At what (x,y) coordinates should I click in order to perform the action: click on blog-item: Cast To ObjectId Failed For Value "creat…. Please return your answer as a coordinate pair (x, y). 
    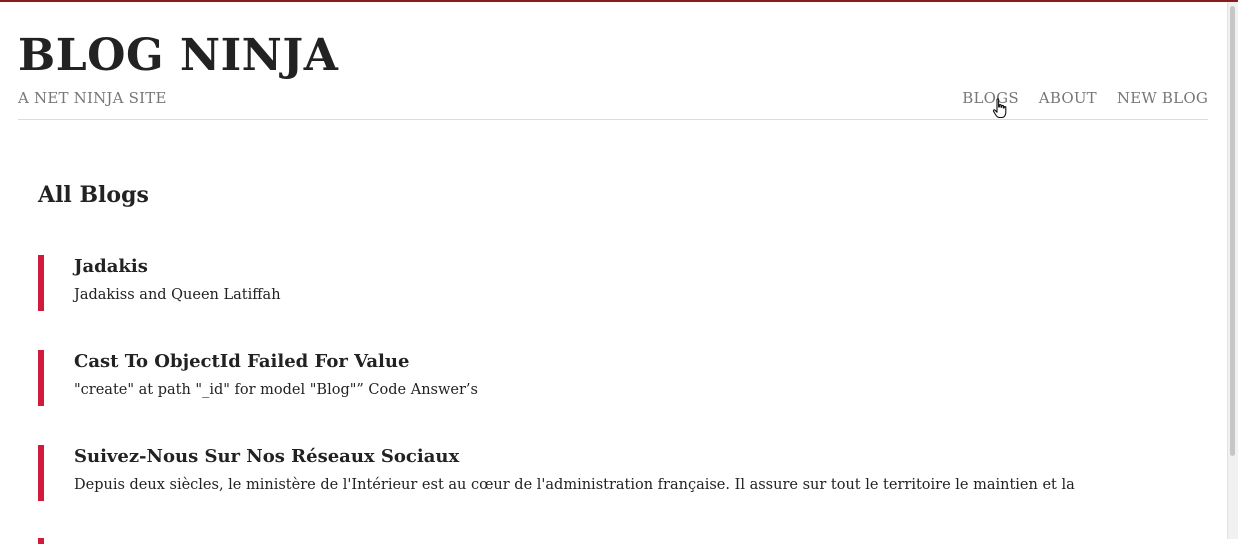
    Looking at the image, I should click on (613, 378).